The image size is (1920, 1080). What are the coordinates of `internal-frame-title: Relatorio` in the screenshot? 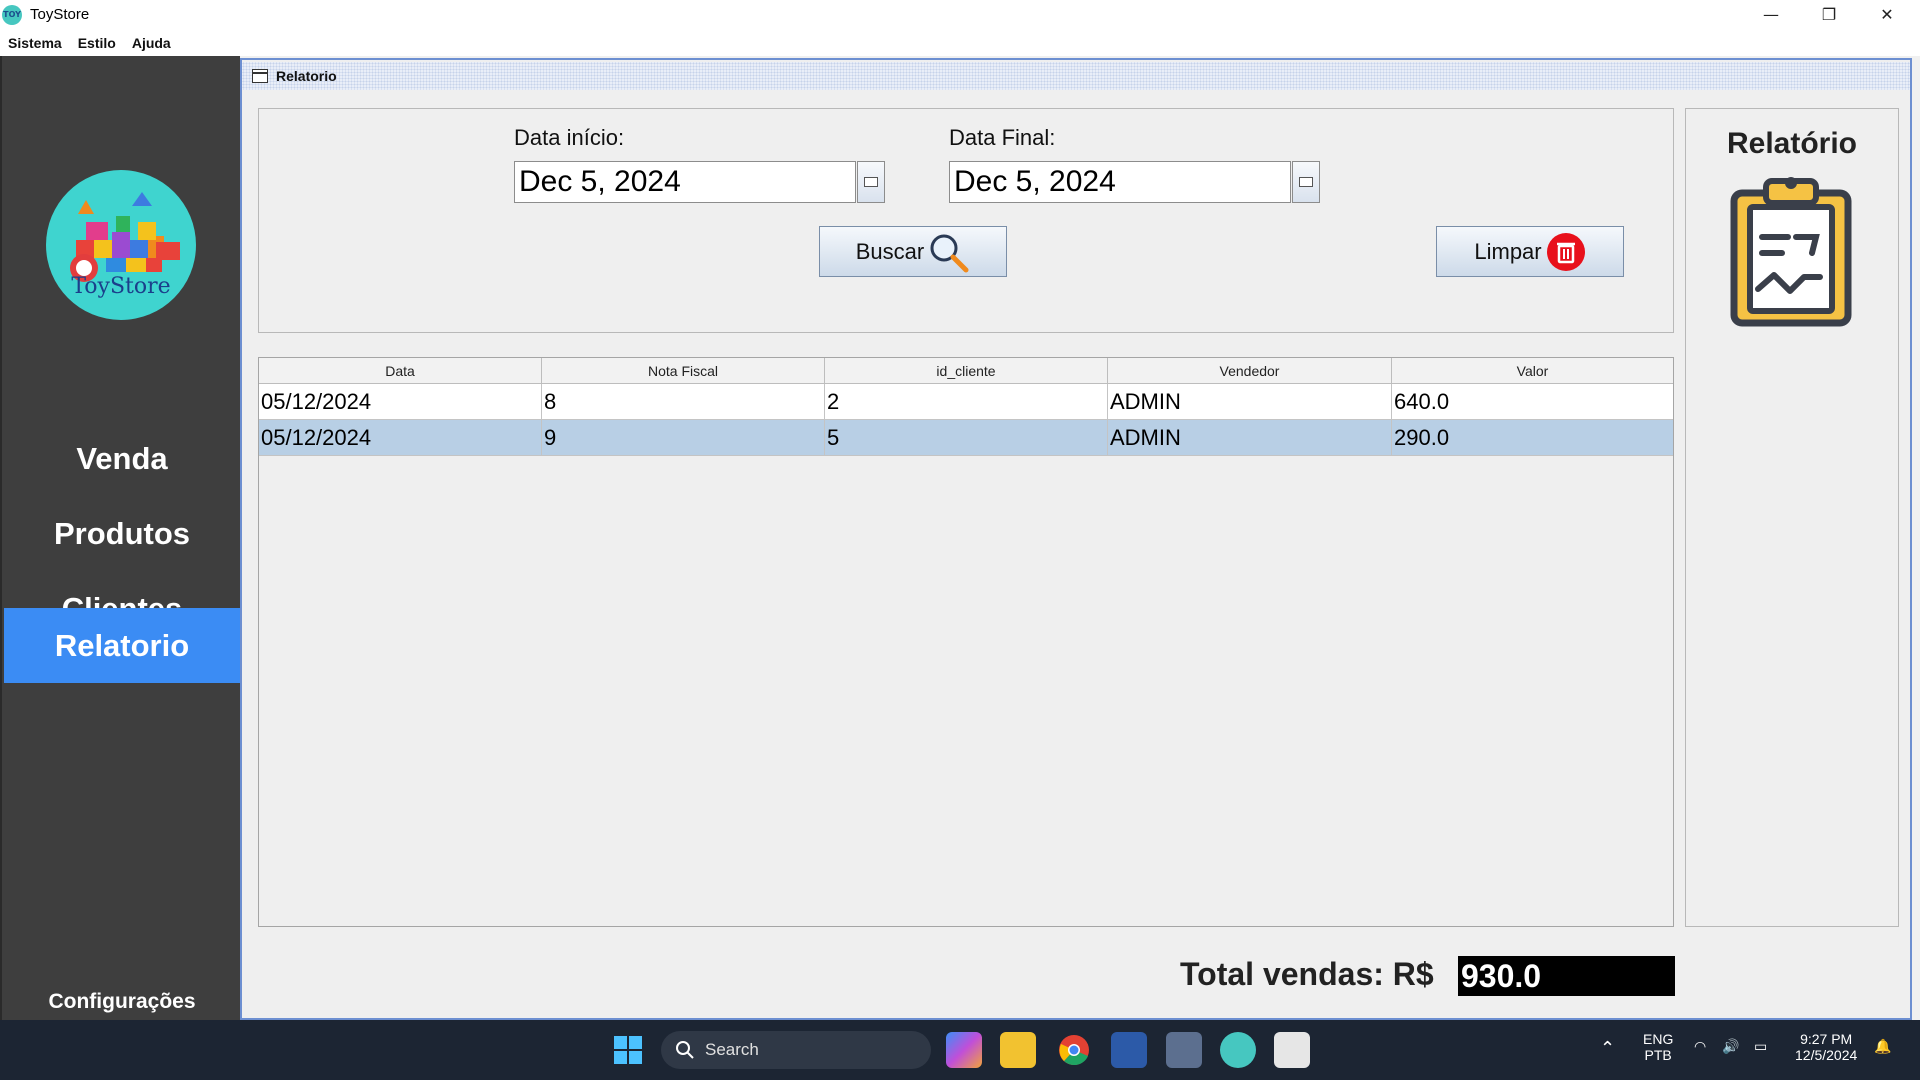 It's located at (306, 76).